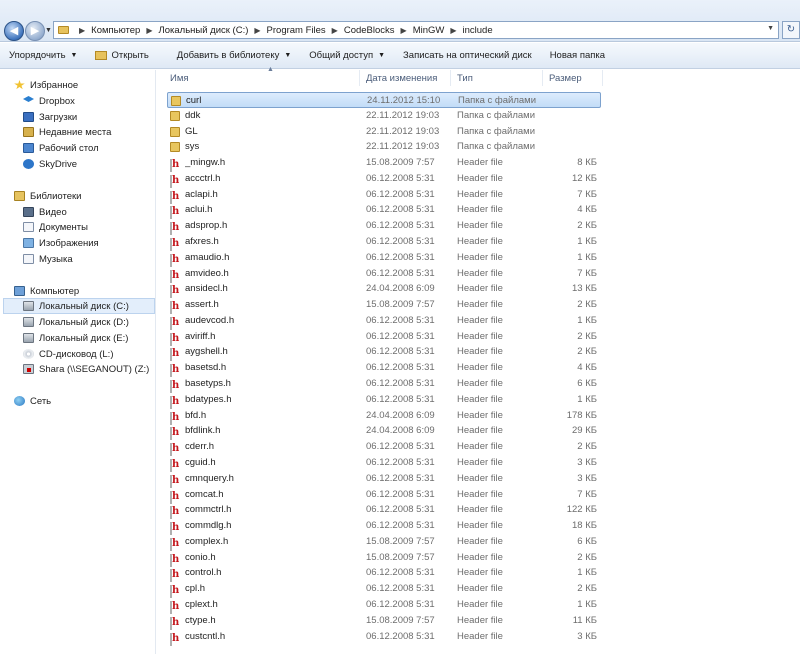  Describe the element at coordinates (384, 527) in the screenshot. I see `file-row: commdlg.h 06.12.2008 5:31 Header file 18 КБ` at that location.